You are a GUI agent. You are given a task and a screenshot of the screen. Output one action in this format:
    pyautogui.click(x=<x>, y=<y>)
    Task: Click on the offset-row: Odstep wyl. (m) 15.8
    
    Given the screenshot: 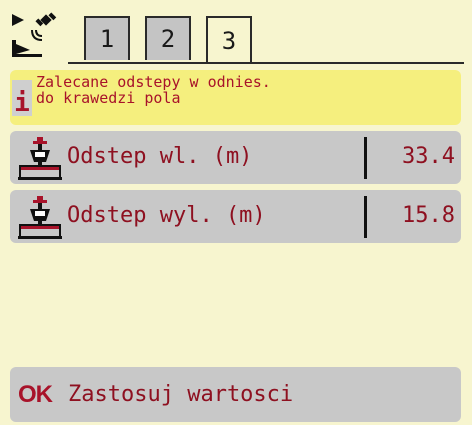 What is the action you would take?
    pyautogui.click(x=235, y=216)
    